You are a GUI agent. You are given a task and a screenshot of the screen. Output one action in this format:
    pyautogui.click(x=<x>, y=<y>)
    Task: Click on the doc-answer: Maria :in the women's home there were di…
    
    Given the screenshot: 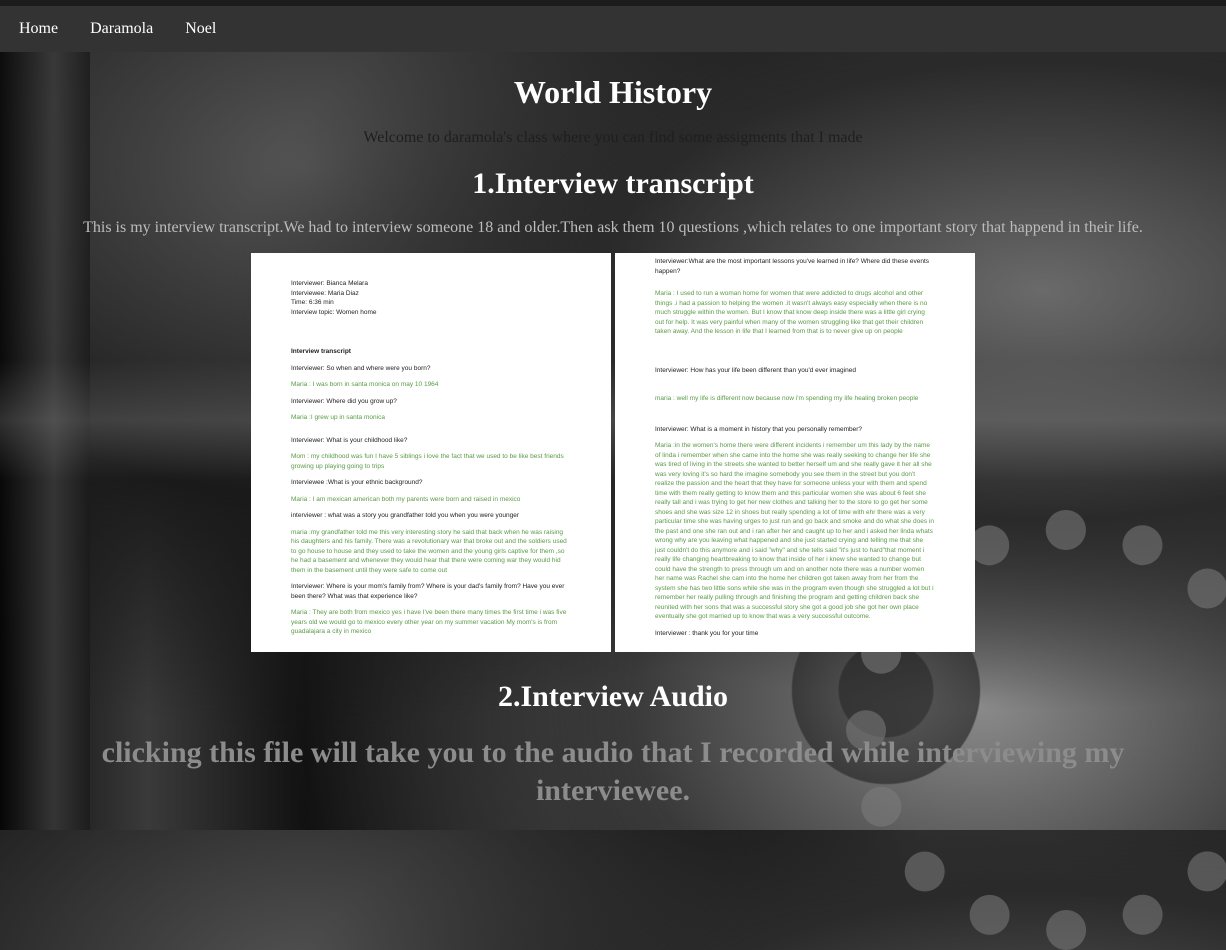 What is the action you would take?
    pyautogui.click(x=794, y=531)
    